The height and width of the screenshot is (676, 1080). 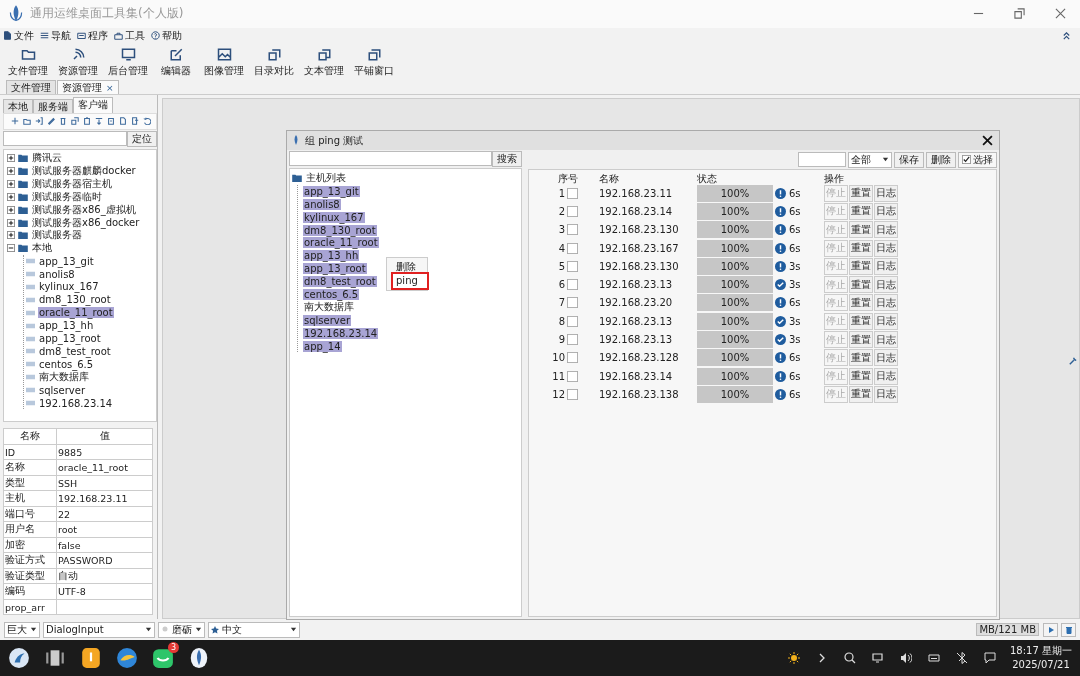 What do you see at coordinates (199, 658) in the screenshot?
I see `app-logo-icon` at bounding box center [199, 658].